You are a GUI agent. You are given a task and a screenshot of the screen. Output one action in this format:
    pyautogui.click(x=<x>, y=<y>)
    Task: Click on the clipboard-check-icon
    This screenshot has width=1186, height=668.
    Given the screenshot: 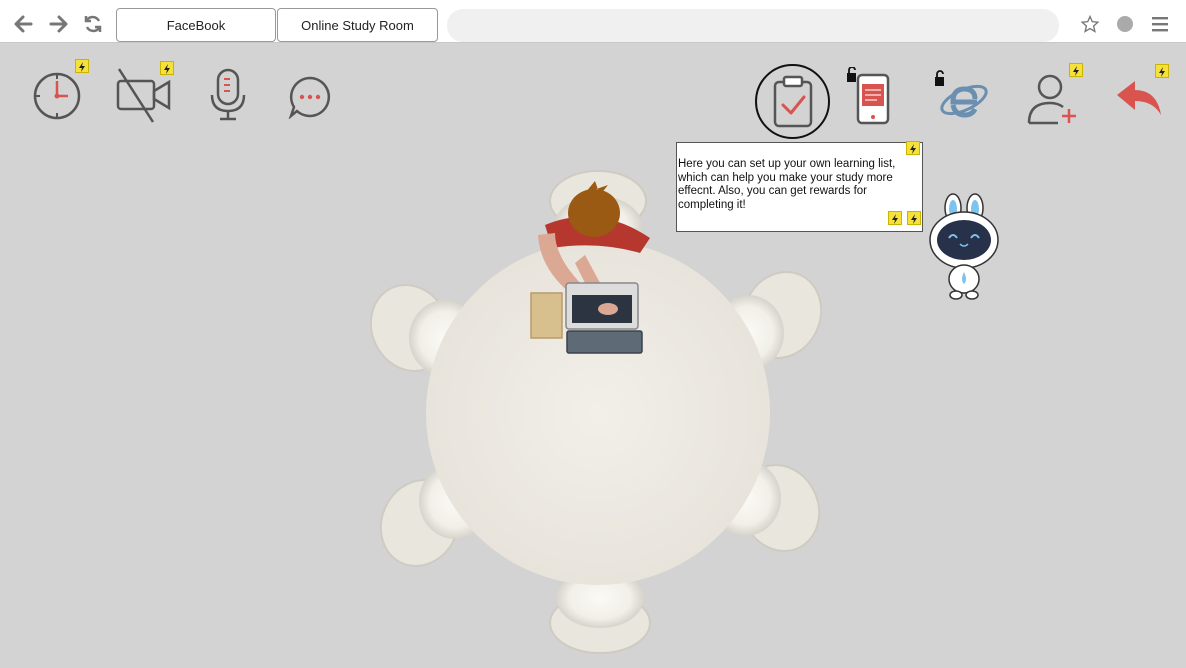 What is the action you would take?
    pyautogui.click(x=792, y=101)
    